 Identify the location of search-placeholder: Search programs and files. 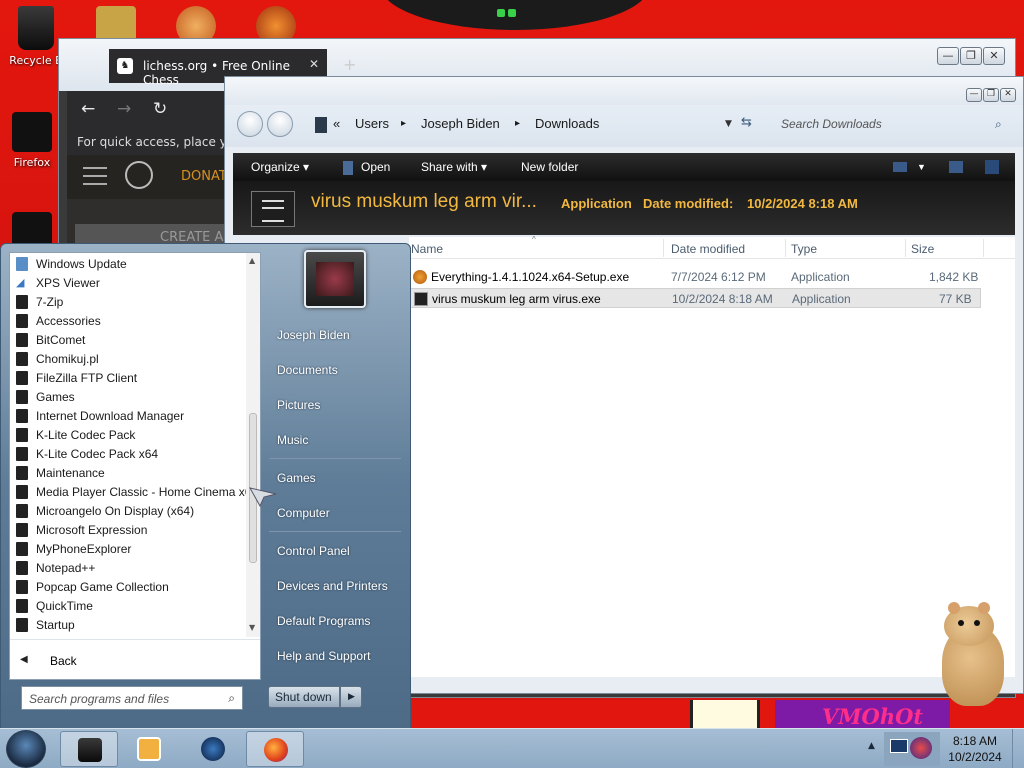
(99, 699).